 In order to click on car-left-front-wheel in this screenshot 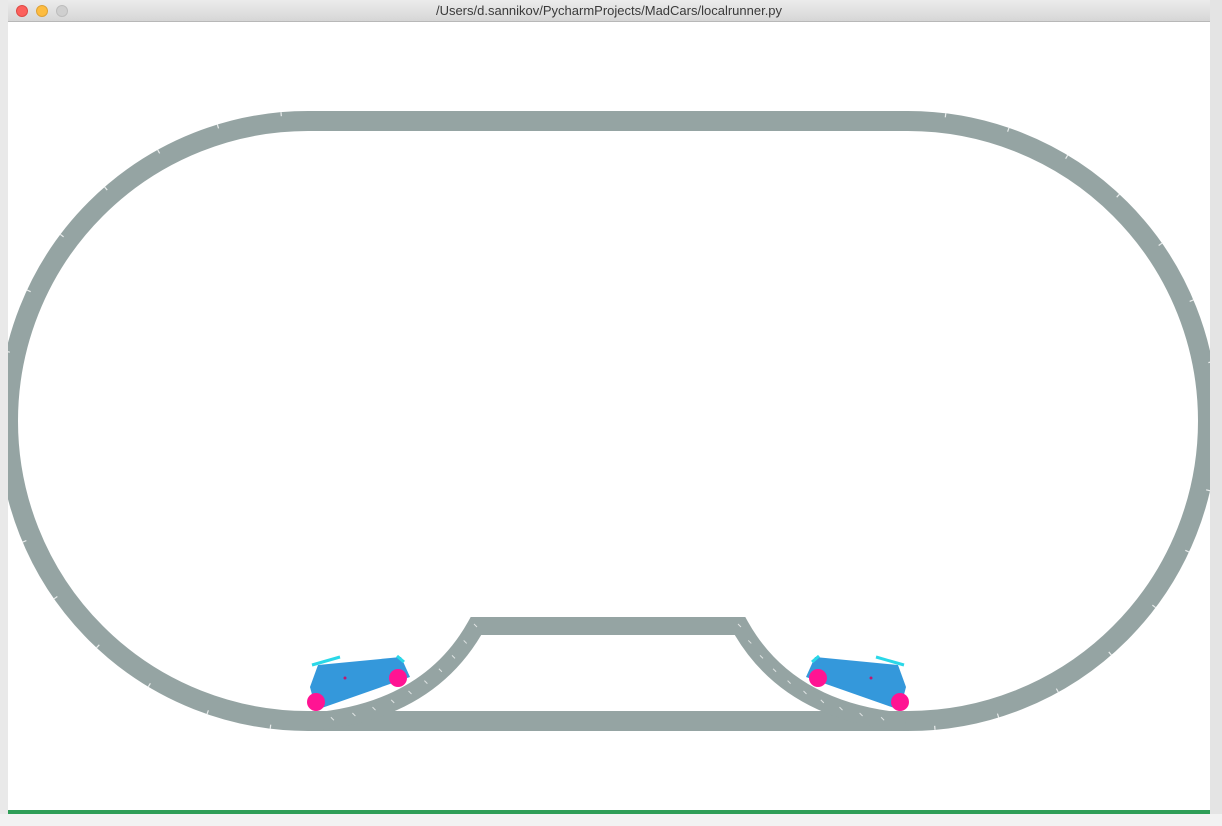, I will do `click(398, 678)`.